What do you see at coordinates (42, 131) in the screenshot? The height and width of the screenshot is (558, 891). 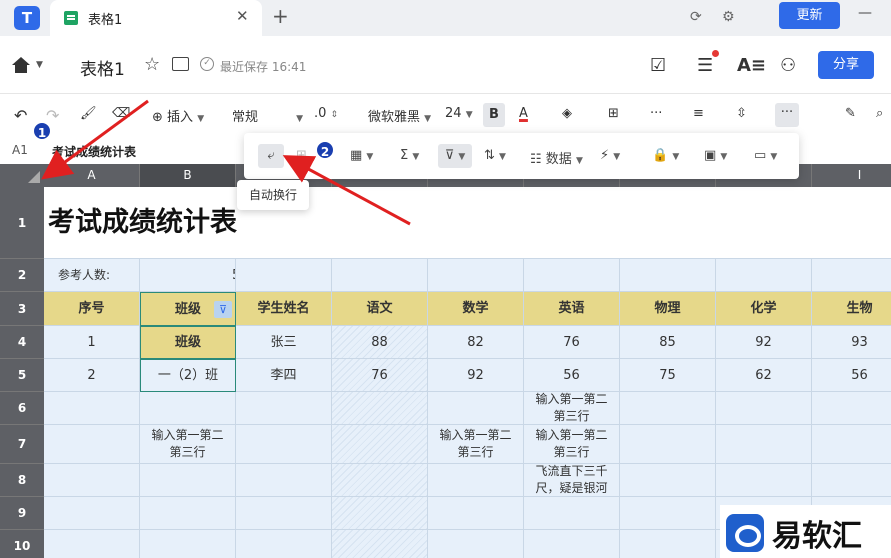 I see `annotation-badge-1: 1` at bounding box center [42, 131].